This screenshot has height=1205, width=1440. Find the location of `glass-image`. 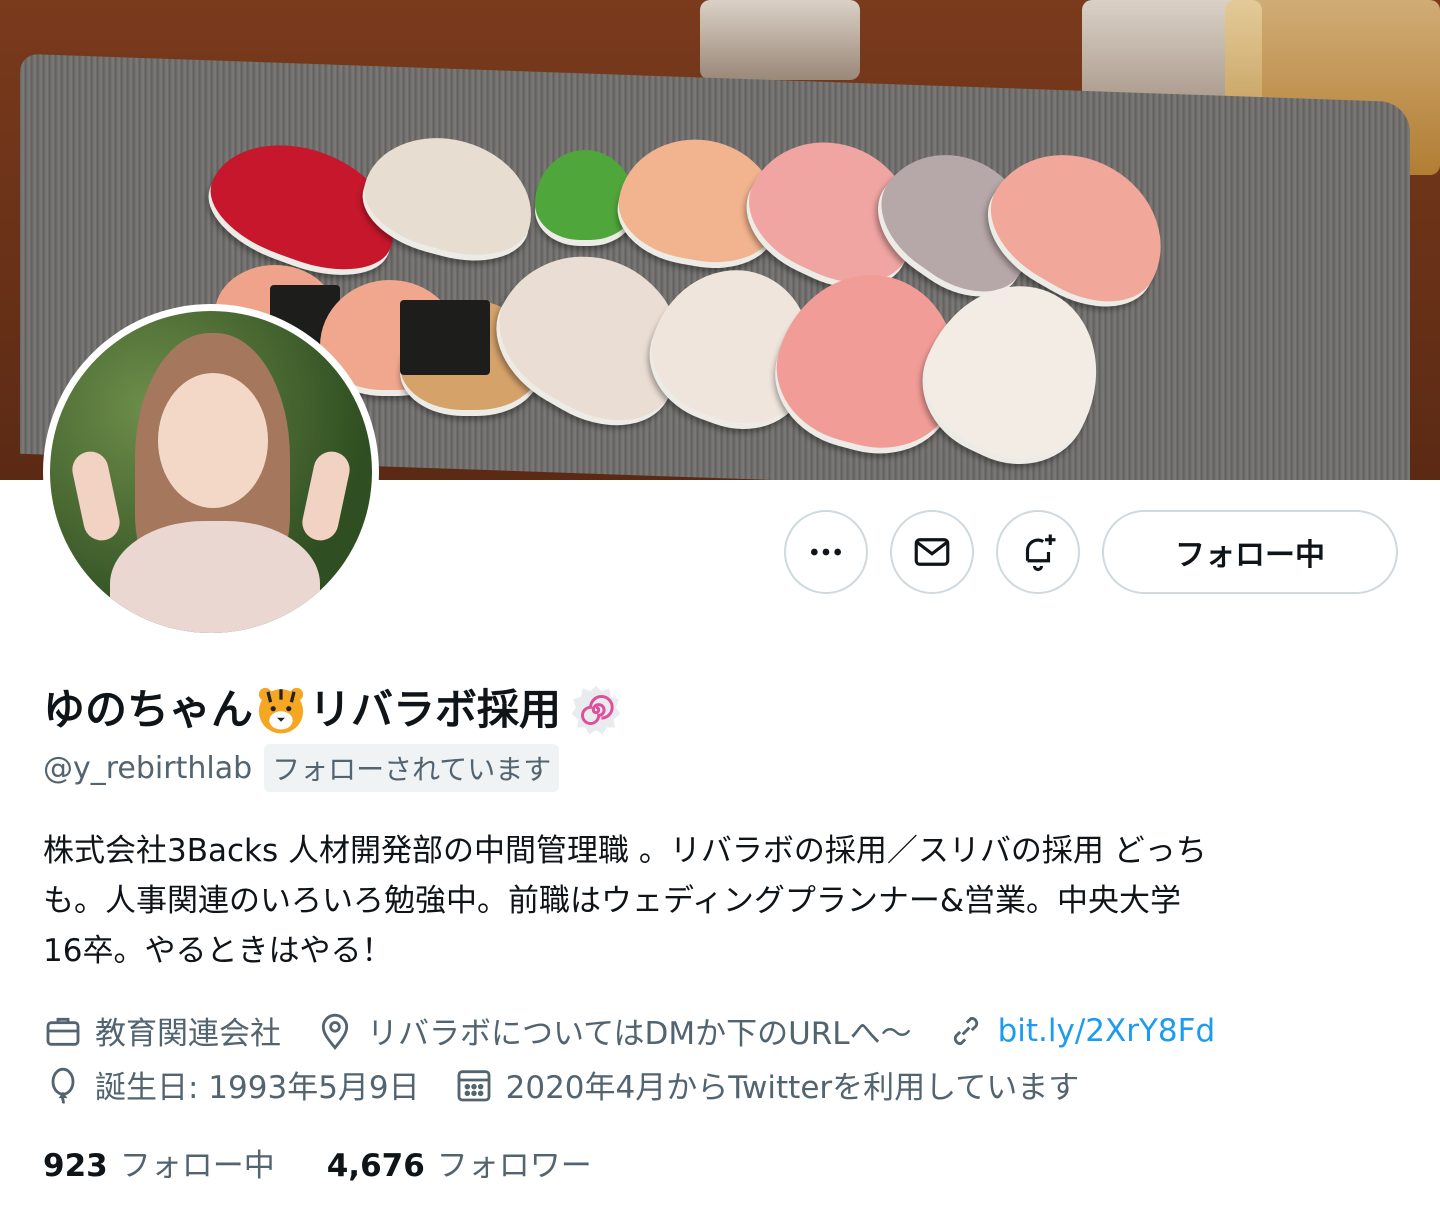

glass-image is located at coordinates (780, 40).